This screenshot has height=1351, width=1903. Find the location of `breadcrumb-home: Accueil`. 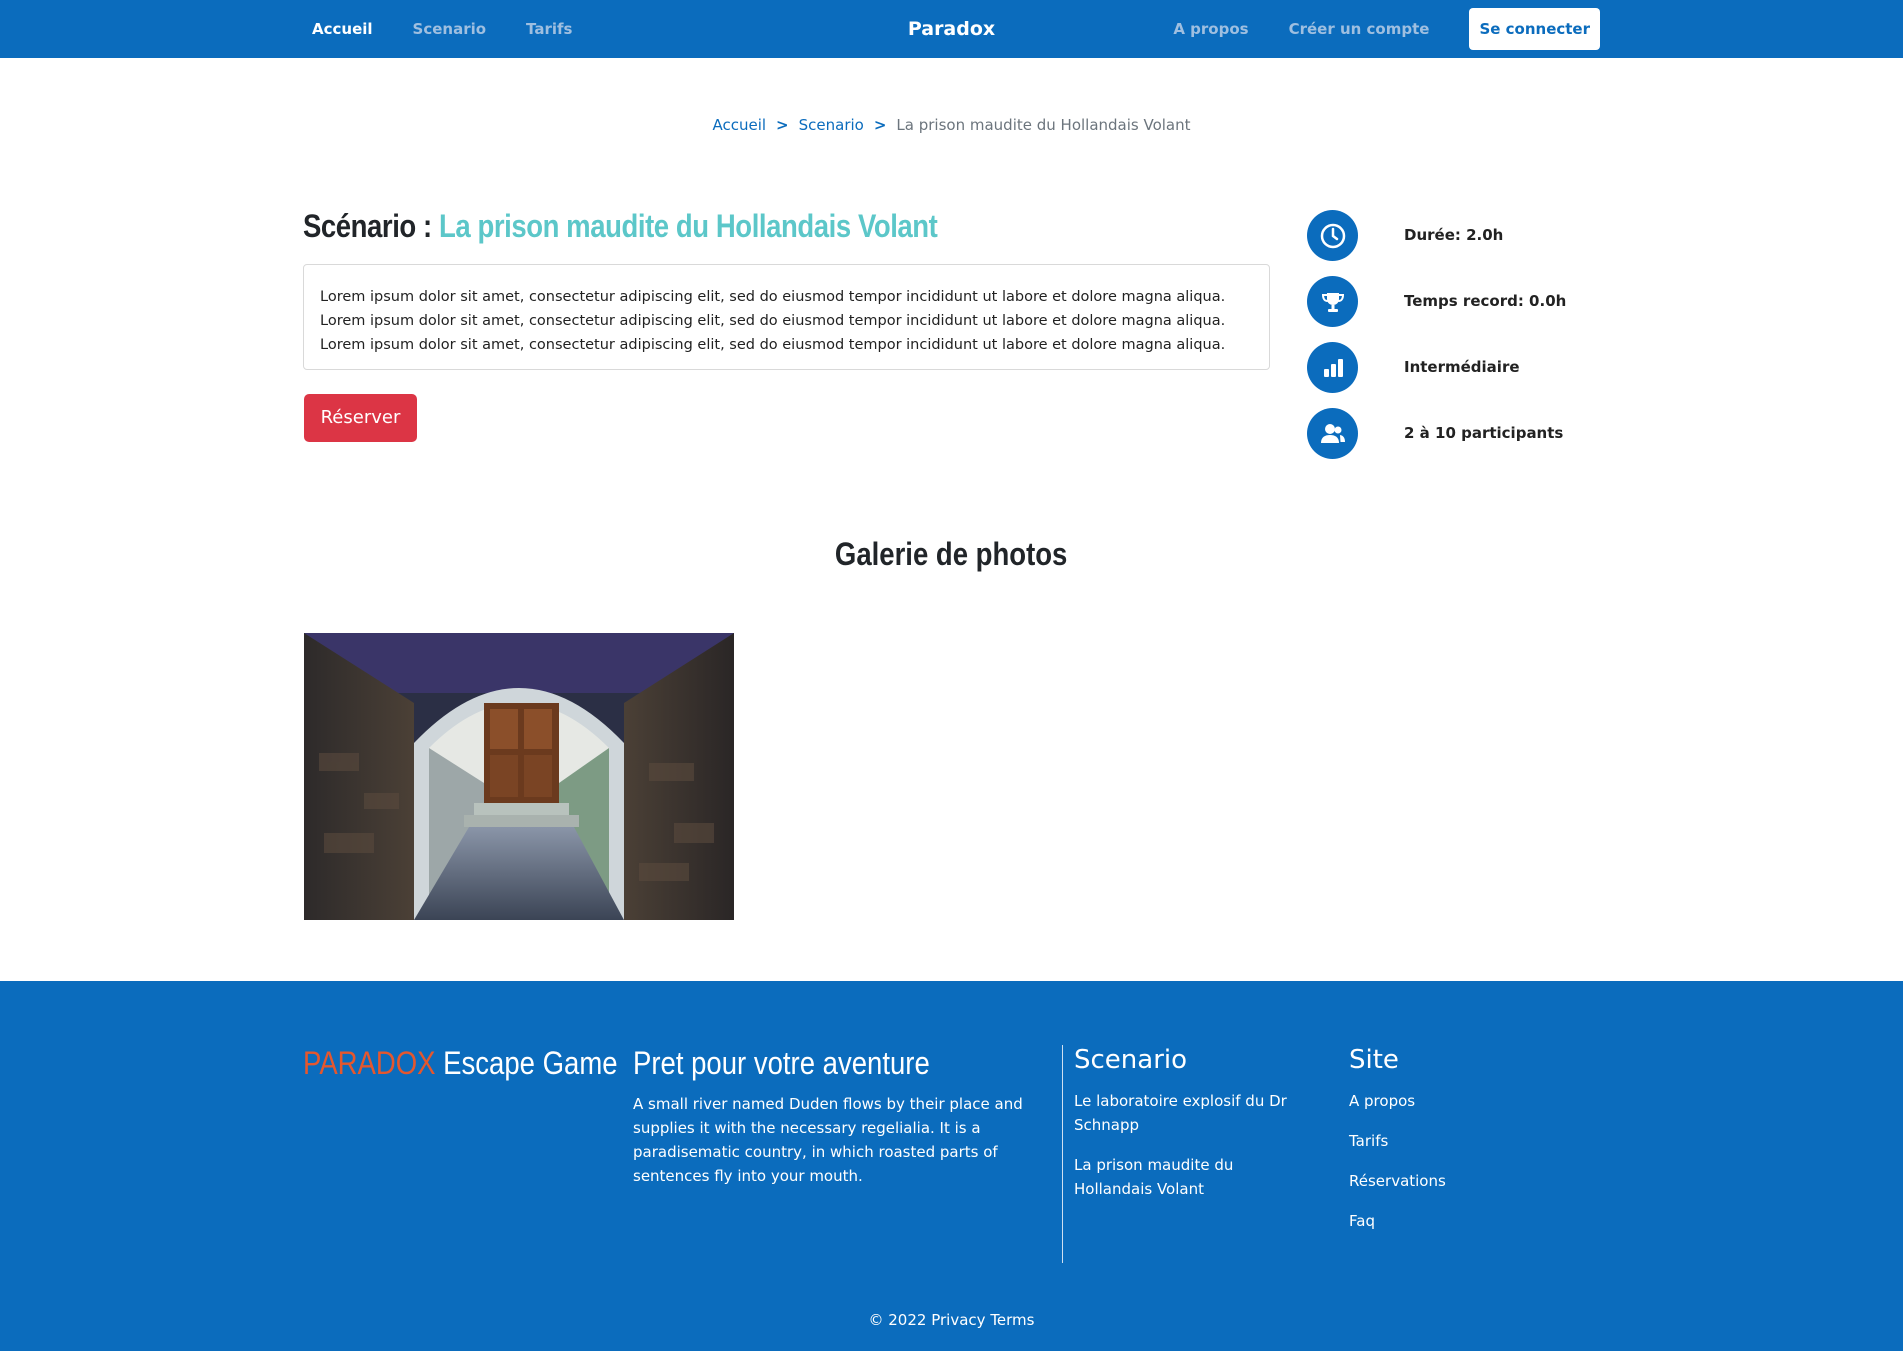

breadcrumb-home: Accueil is located at coordinates (739, 125).